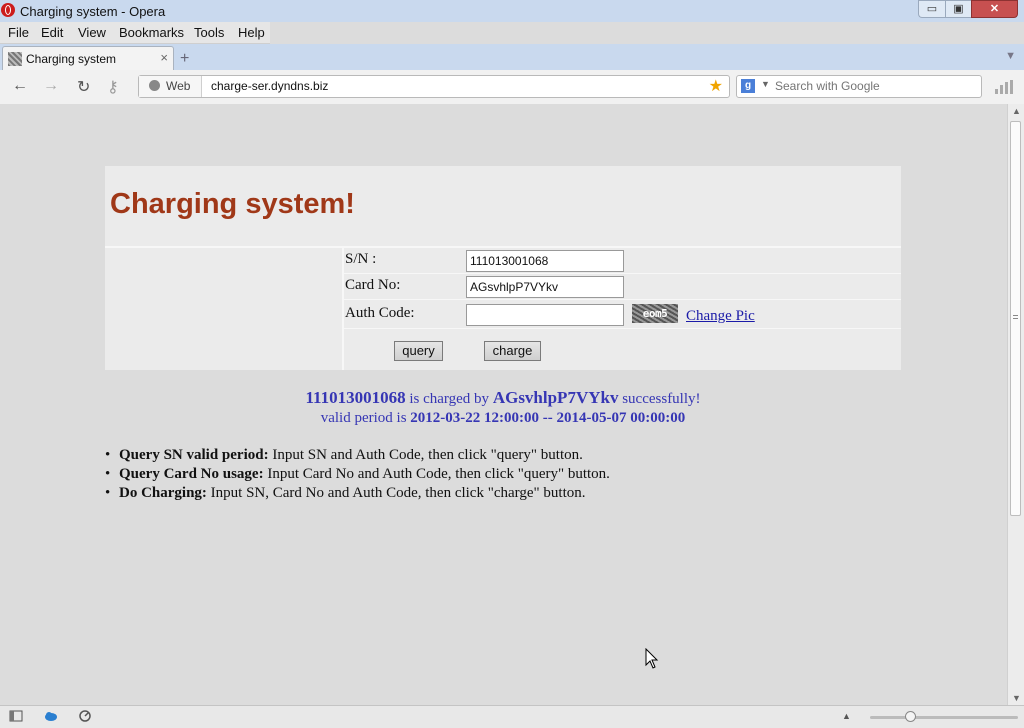 This screenshot has height=728, width=1024. I want to click on zoom-view-icon: ▲, so click(846, 716).